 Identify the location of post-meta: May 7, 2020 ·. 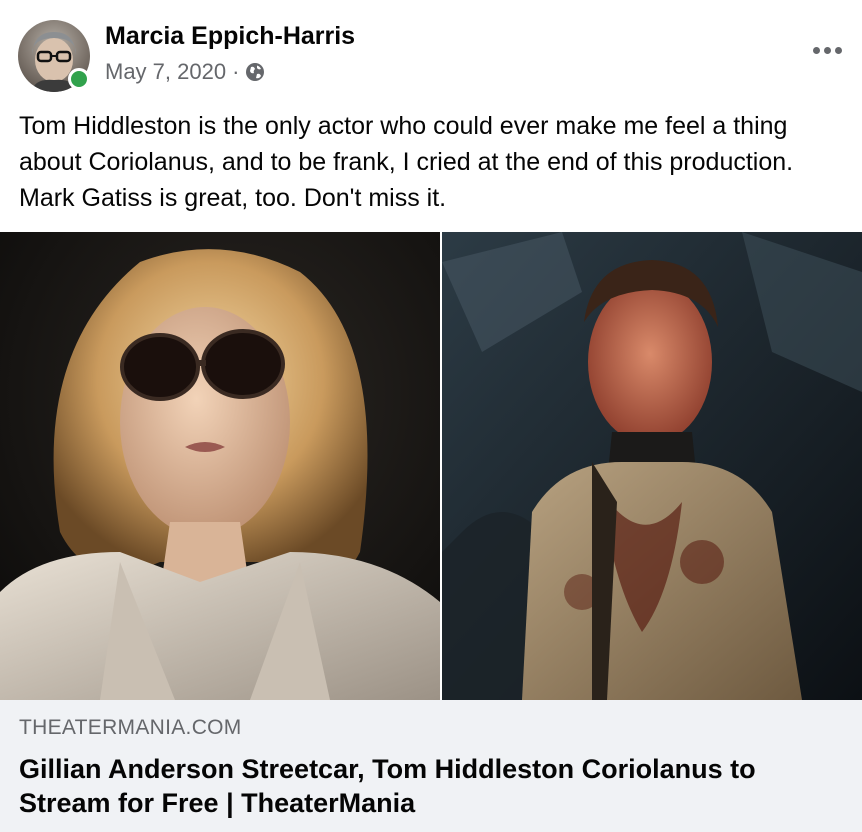
(185, 72).